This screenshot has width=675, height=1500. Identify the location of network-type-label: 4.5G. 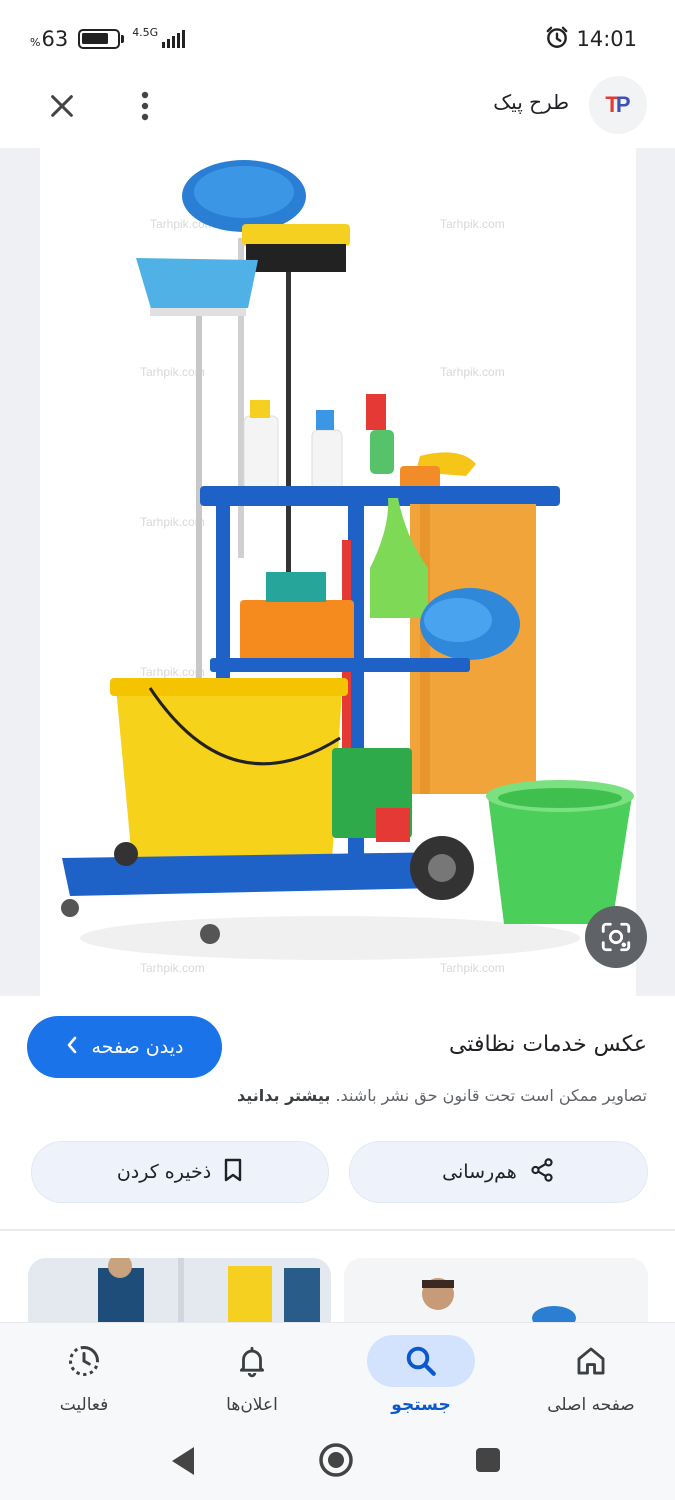
(145, 32).